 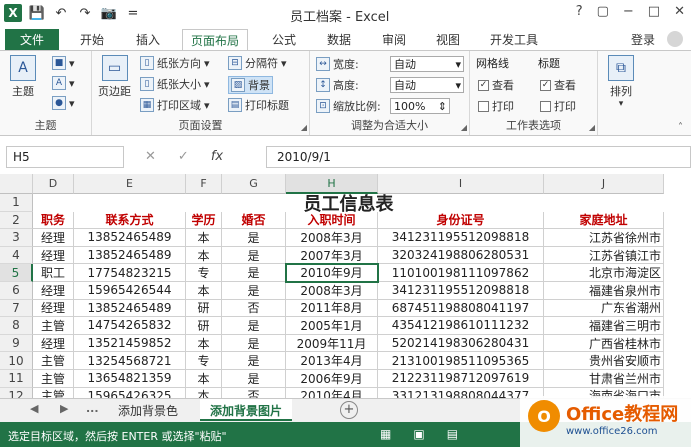 What do you see at coordinates (16, 361) in the screenshot?
I see `row-header-10: 10` at bounding box center [16, 361].